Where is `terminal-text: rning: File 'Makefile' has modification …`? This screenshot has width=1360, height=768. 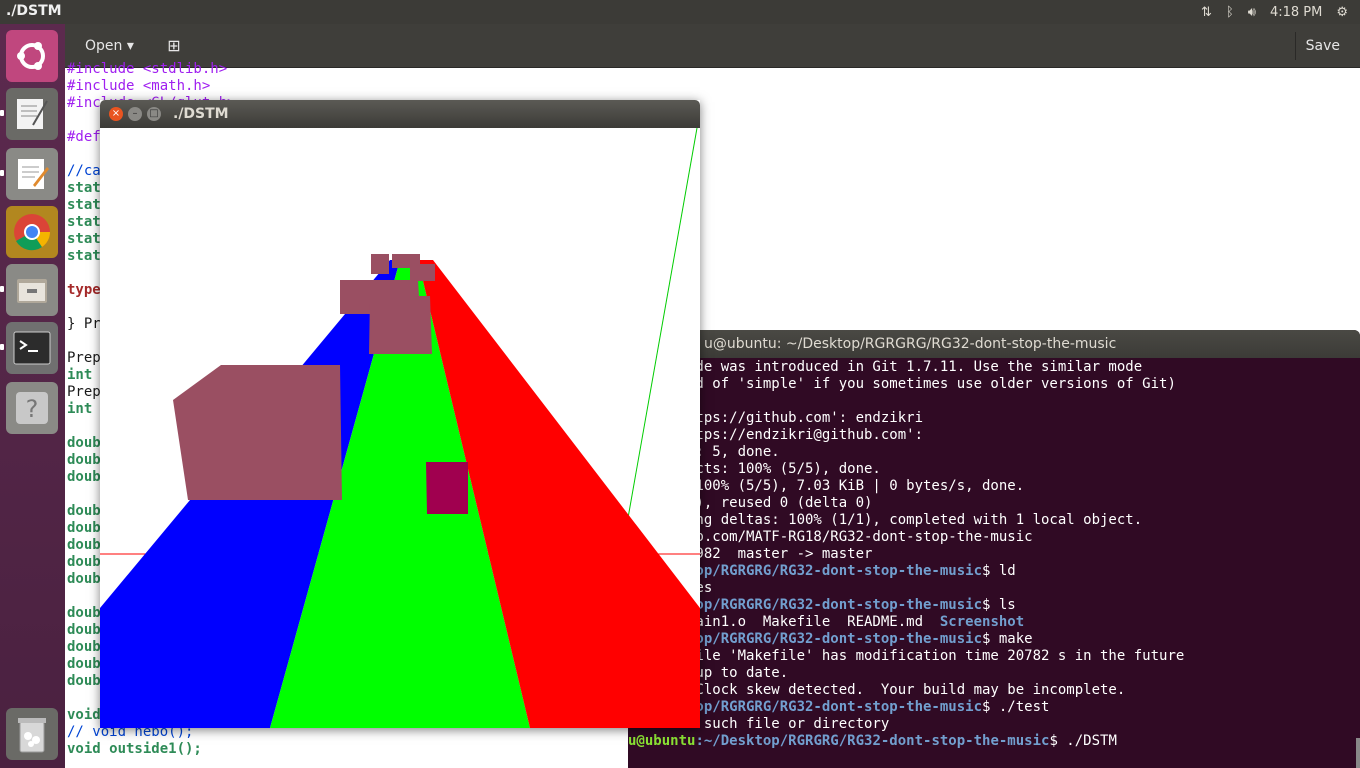
terminal-text: rning: File 'Makefile' has modification … is located at coordinates (906, 656).